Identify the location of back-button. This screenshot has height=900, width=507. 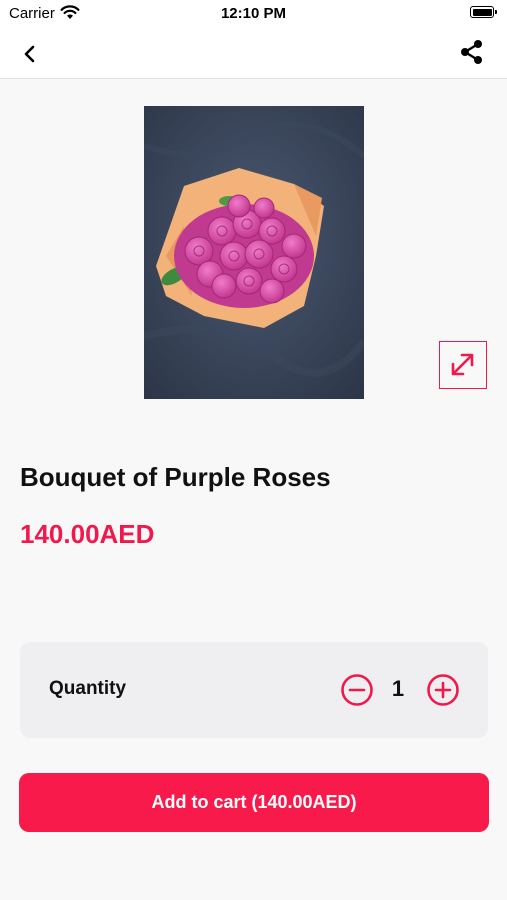
(30, 54).